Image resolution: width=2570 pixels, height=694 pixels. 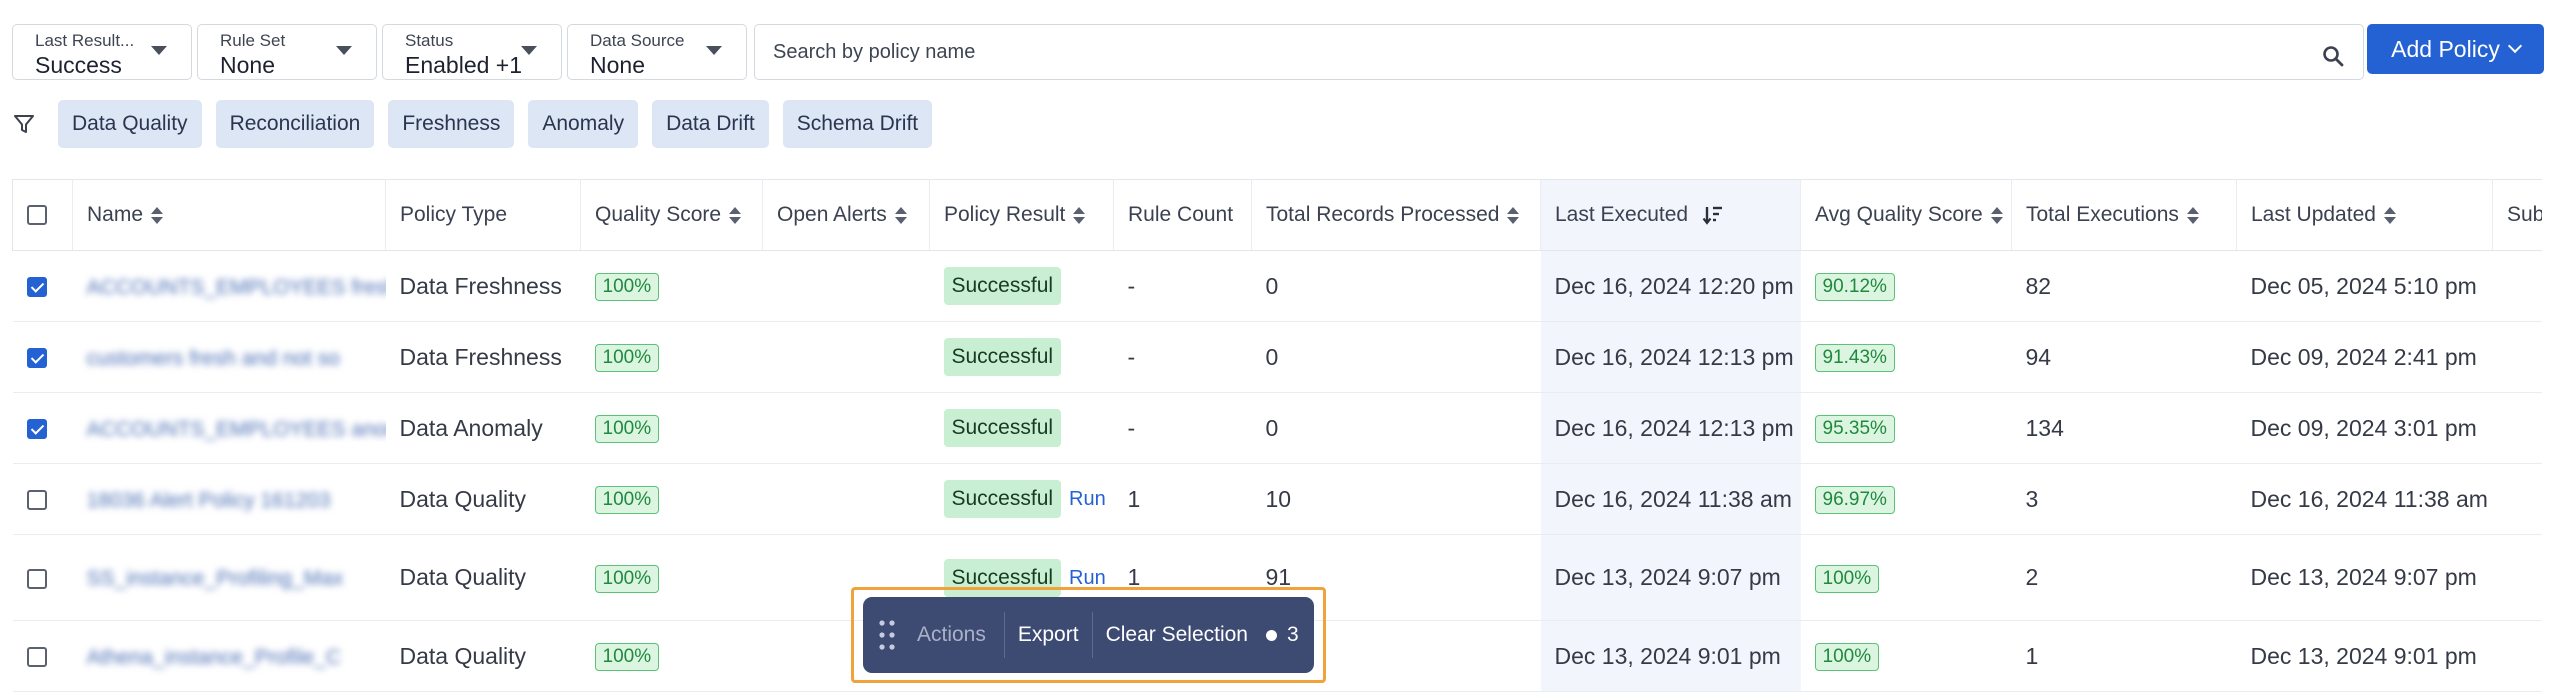 What do you see at coordinates (1854, 429) in the screenshot?
I see `avg-score-badge: 95.35%` at bounding box center [1854, 429].